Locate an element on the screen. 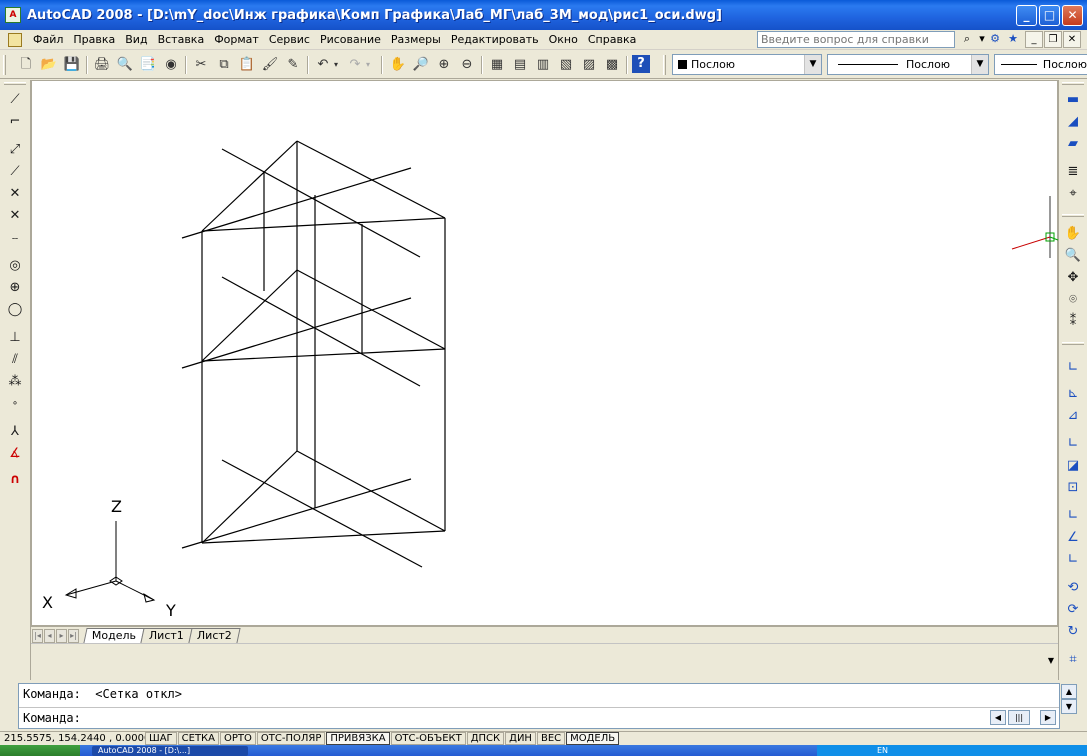 The image size is (1087, 756). dynamic-ucs-toggle: ДПСК is located at coordinates (485, 738).